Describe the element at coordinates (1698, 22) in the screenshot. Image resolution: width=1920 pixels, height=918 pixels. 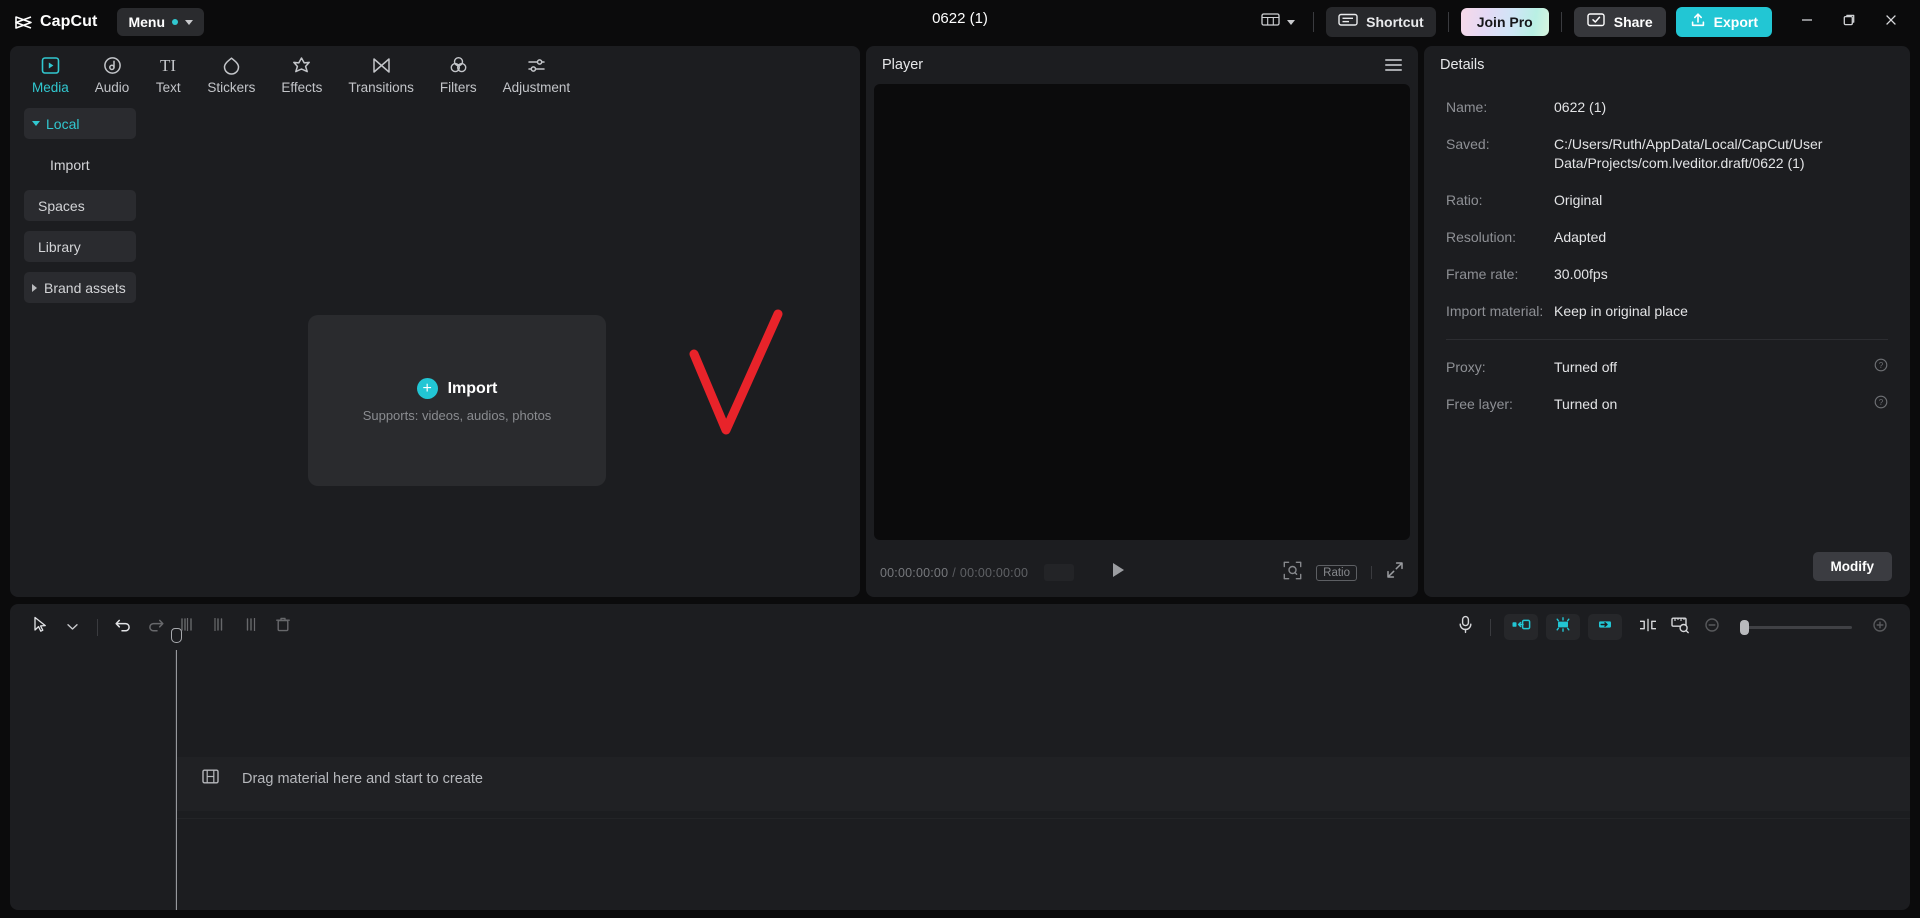
I see `upload-icon` at that location.